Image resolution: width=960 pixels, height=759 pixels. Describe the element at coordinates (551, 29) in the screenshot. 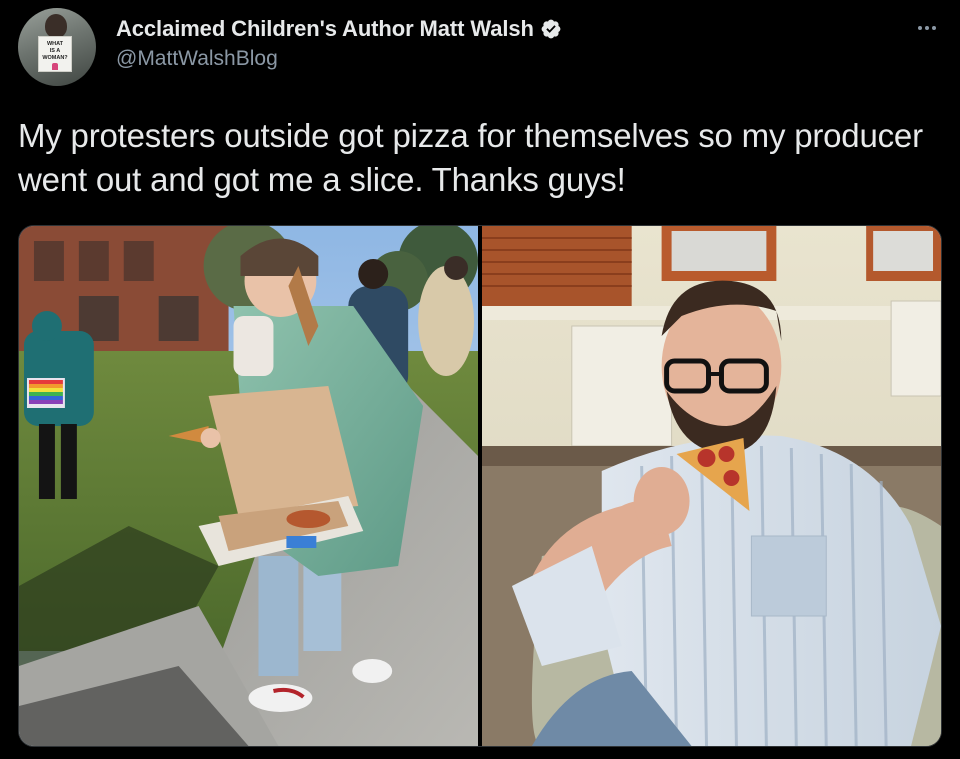

I see `verified-badge-icon` at that location.